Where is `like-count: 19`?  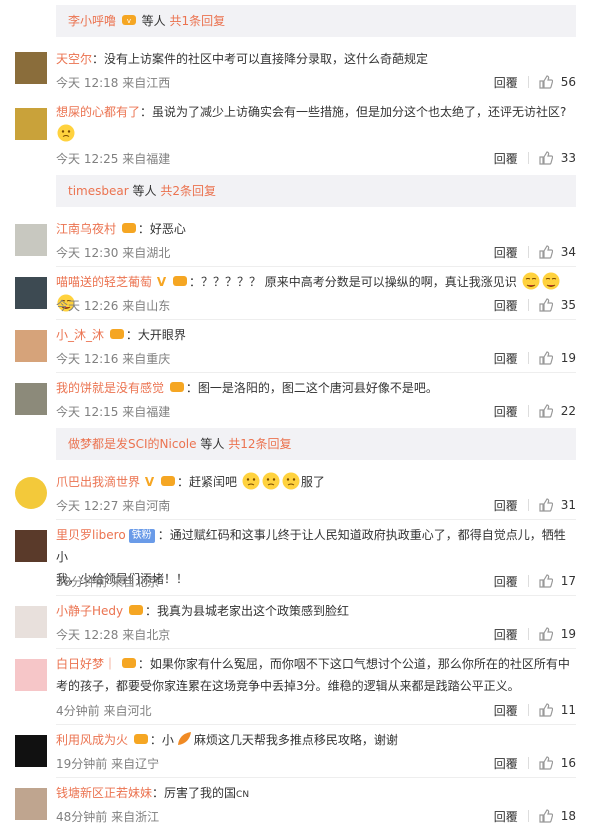
like-count: 19 is located at coordinates (568, 634).